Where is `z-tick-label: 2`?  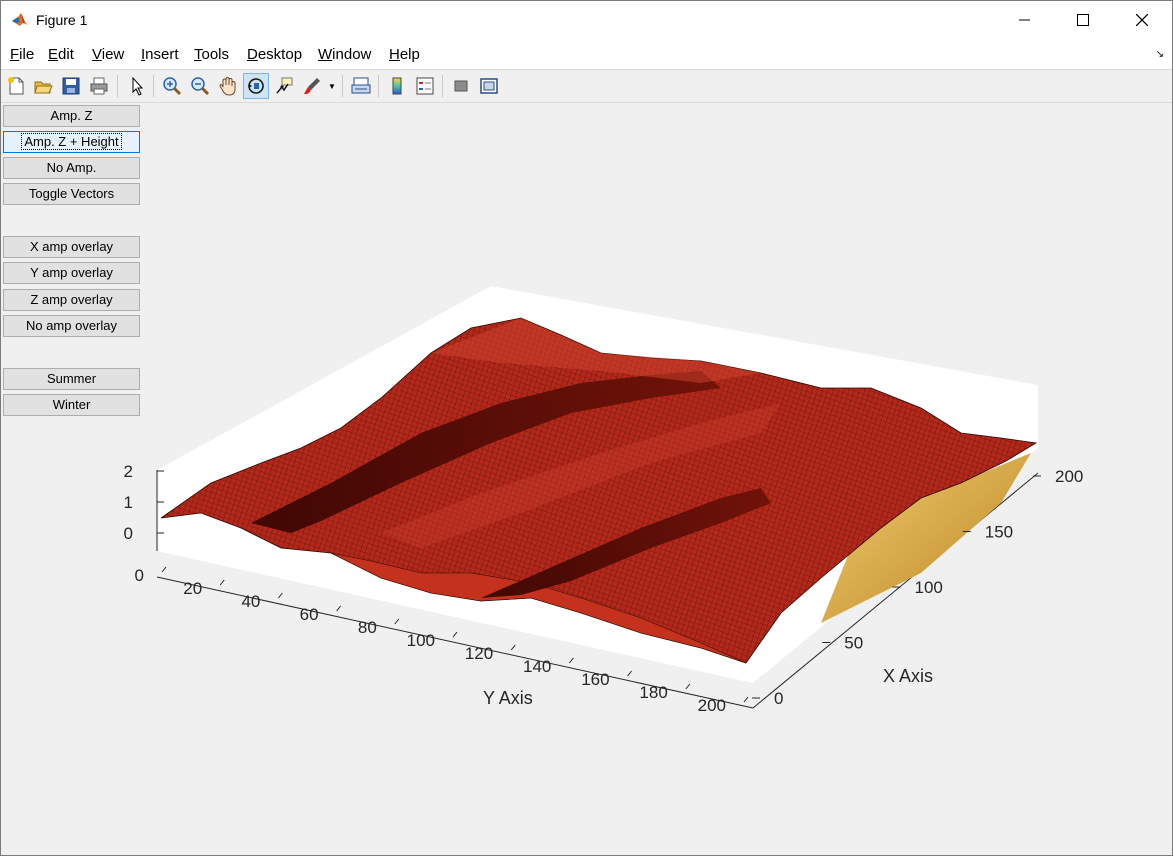 z-tick-label: 2 is located at coordinates (128, 471).